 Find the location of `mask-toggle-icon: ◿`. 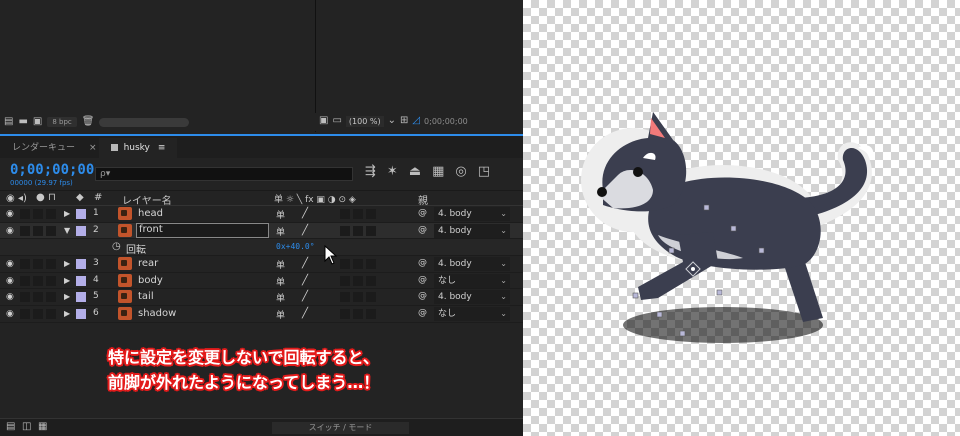

mask-toggle-icon: ◿ is located at coordinates (416, 121).